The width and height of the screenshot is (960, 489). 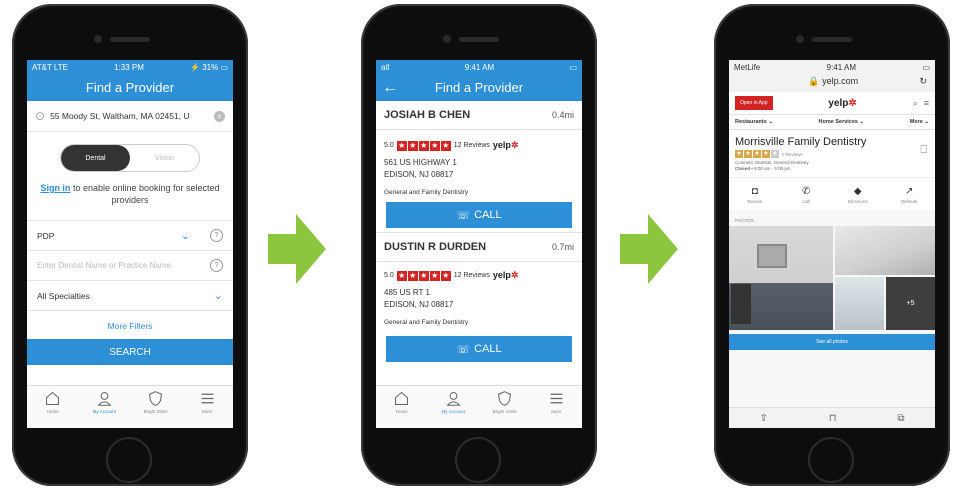 I want to click on external-link-icon: ↗, so click(x=909, y=191).